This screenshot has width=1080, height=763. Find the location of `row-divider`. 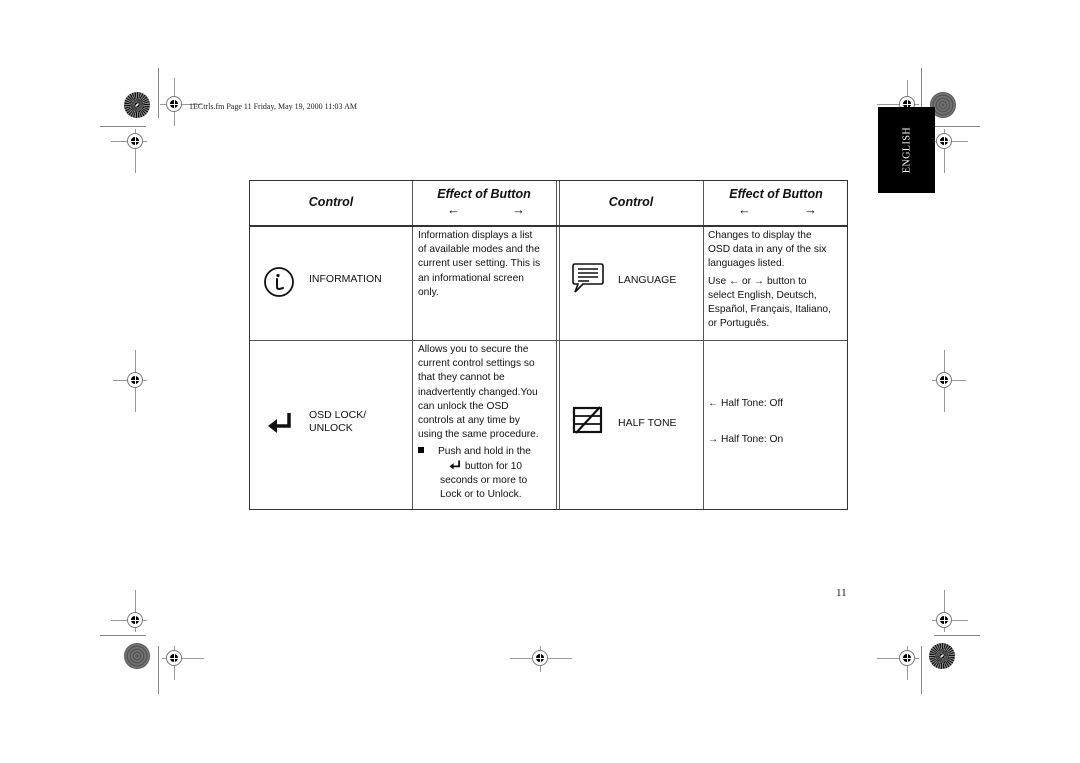

row-divider is located at coordinates (548, 340).